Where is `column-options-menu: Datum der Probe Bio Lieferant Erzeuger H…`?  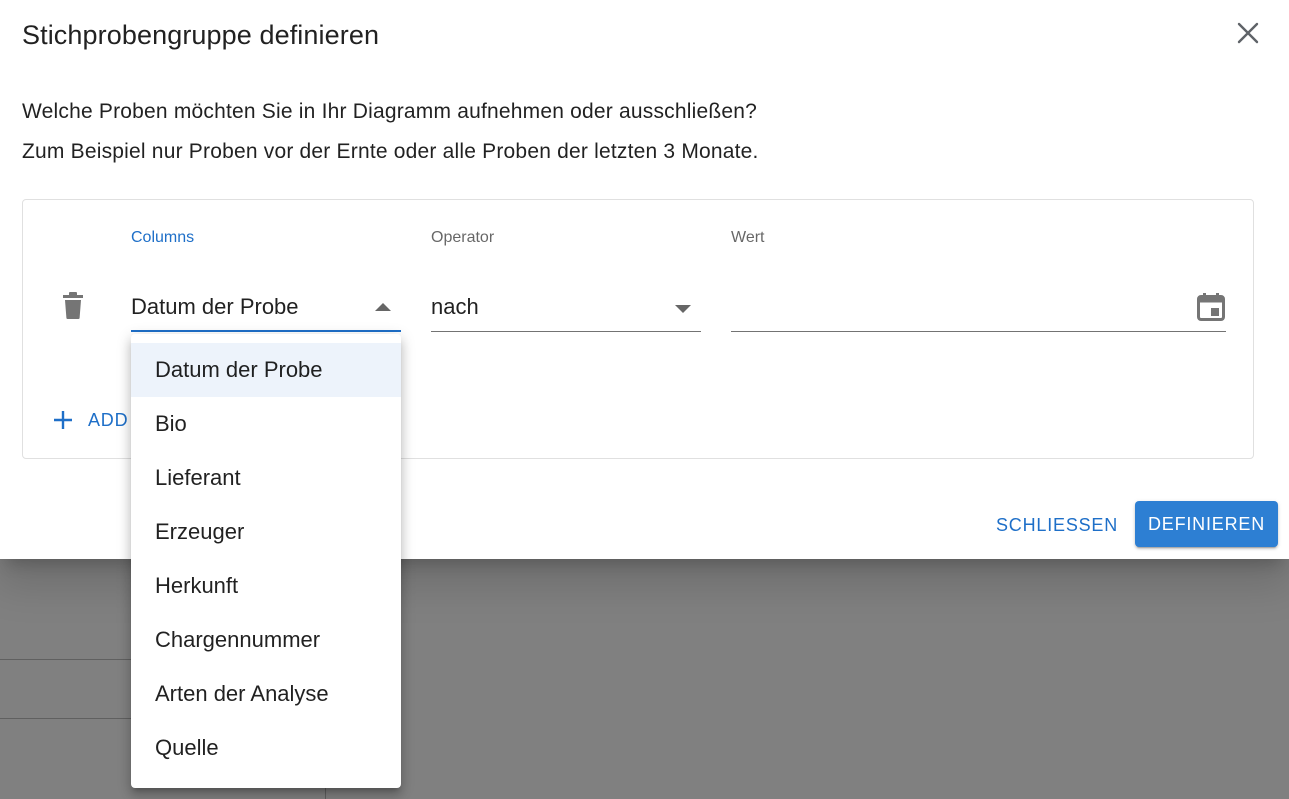
column-options-menu: Datum der Probe Bio Lieferant Erzeuger H… is located at coordinates (266, 561).